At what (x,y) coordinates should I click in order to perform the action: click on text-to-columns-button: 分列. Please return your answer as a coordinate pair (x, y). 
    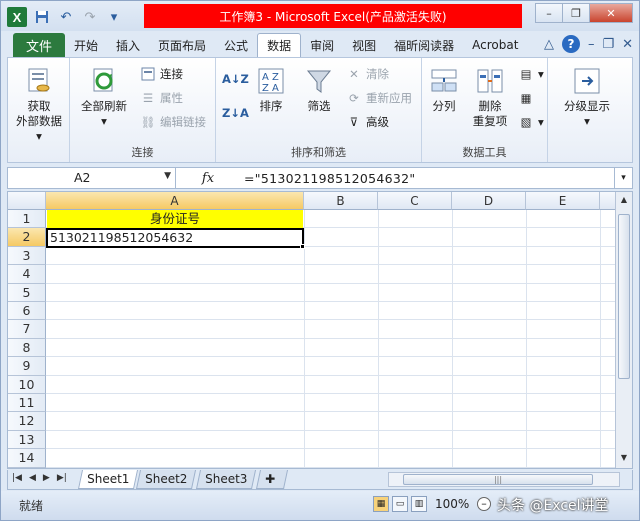
    Looking at the image, I should click on (444, 90).